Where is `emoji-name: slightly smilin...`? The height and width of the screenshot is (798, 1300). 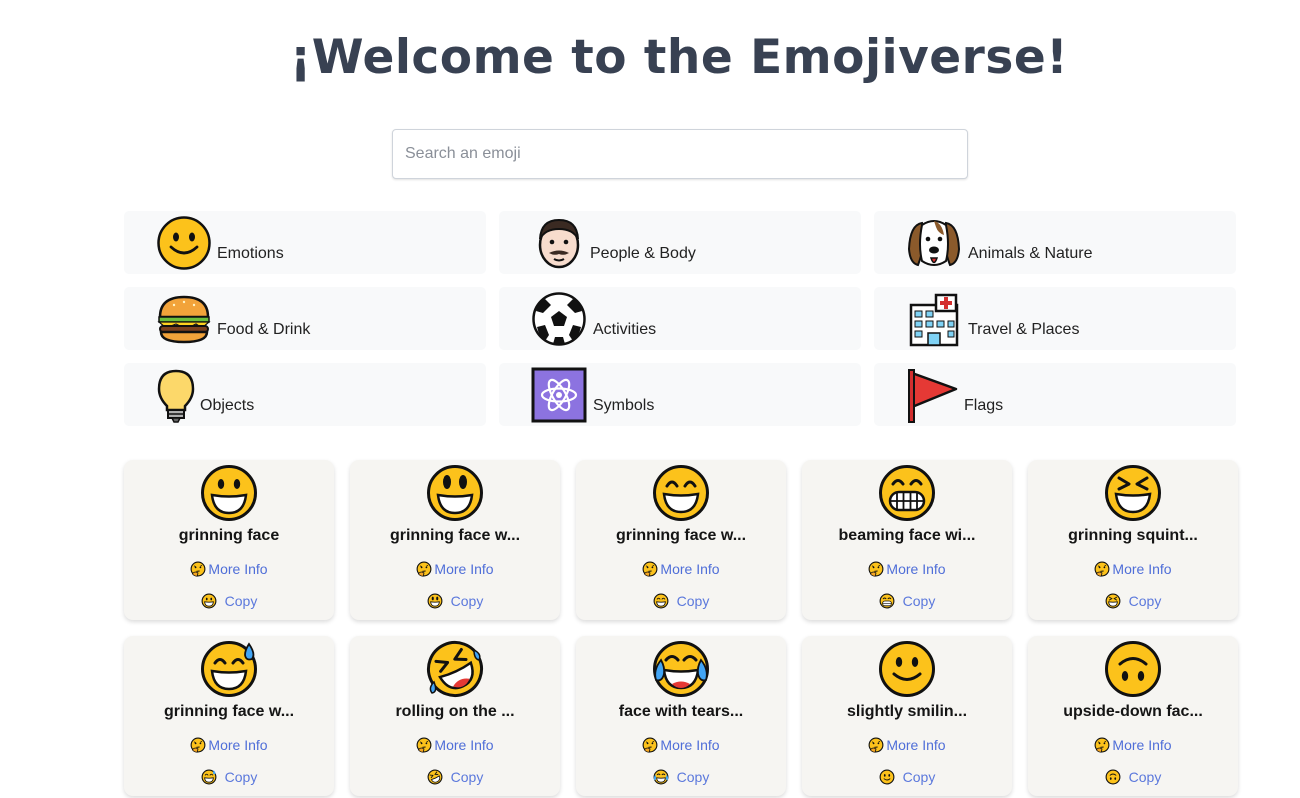 emoji-name: slightly smilin... is located at coordinates (907, 711).